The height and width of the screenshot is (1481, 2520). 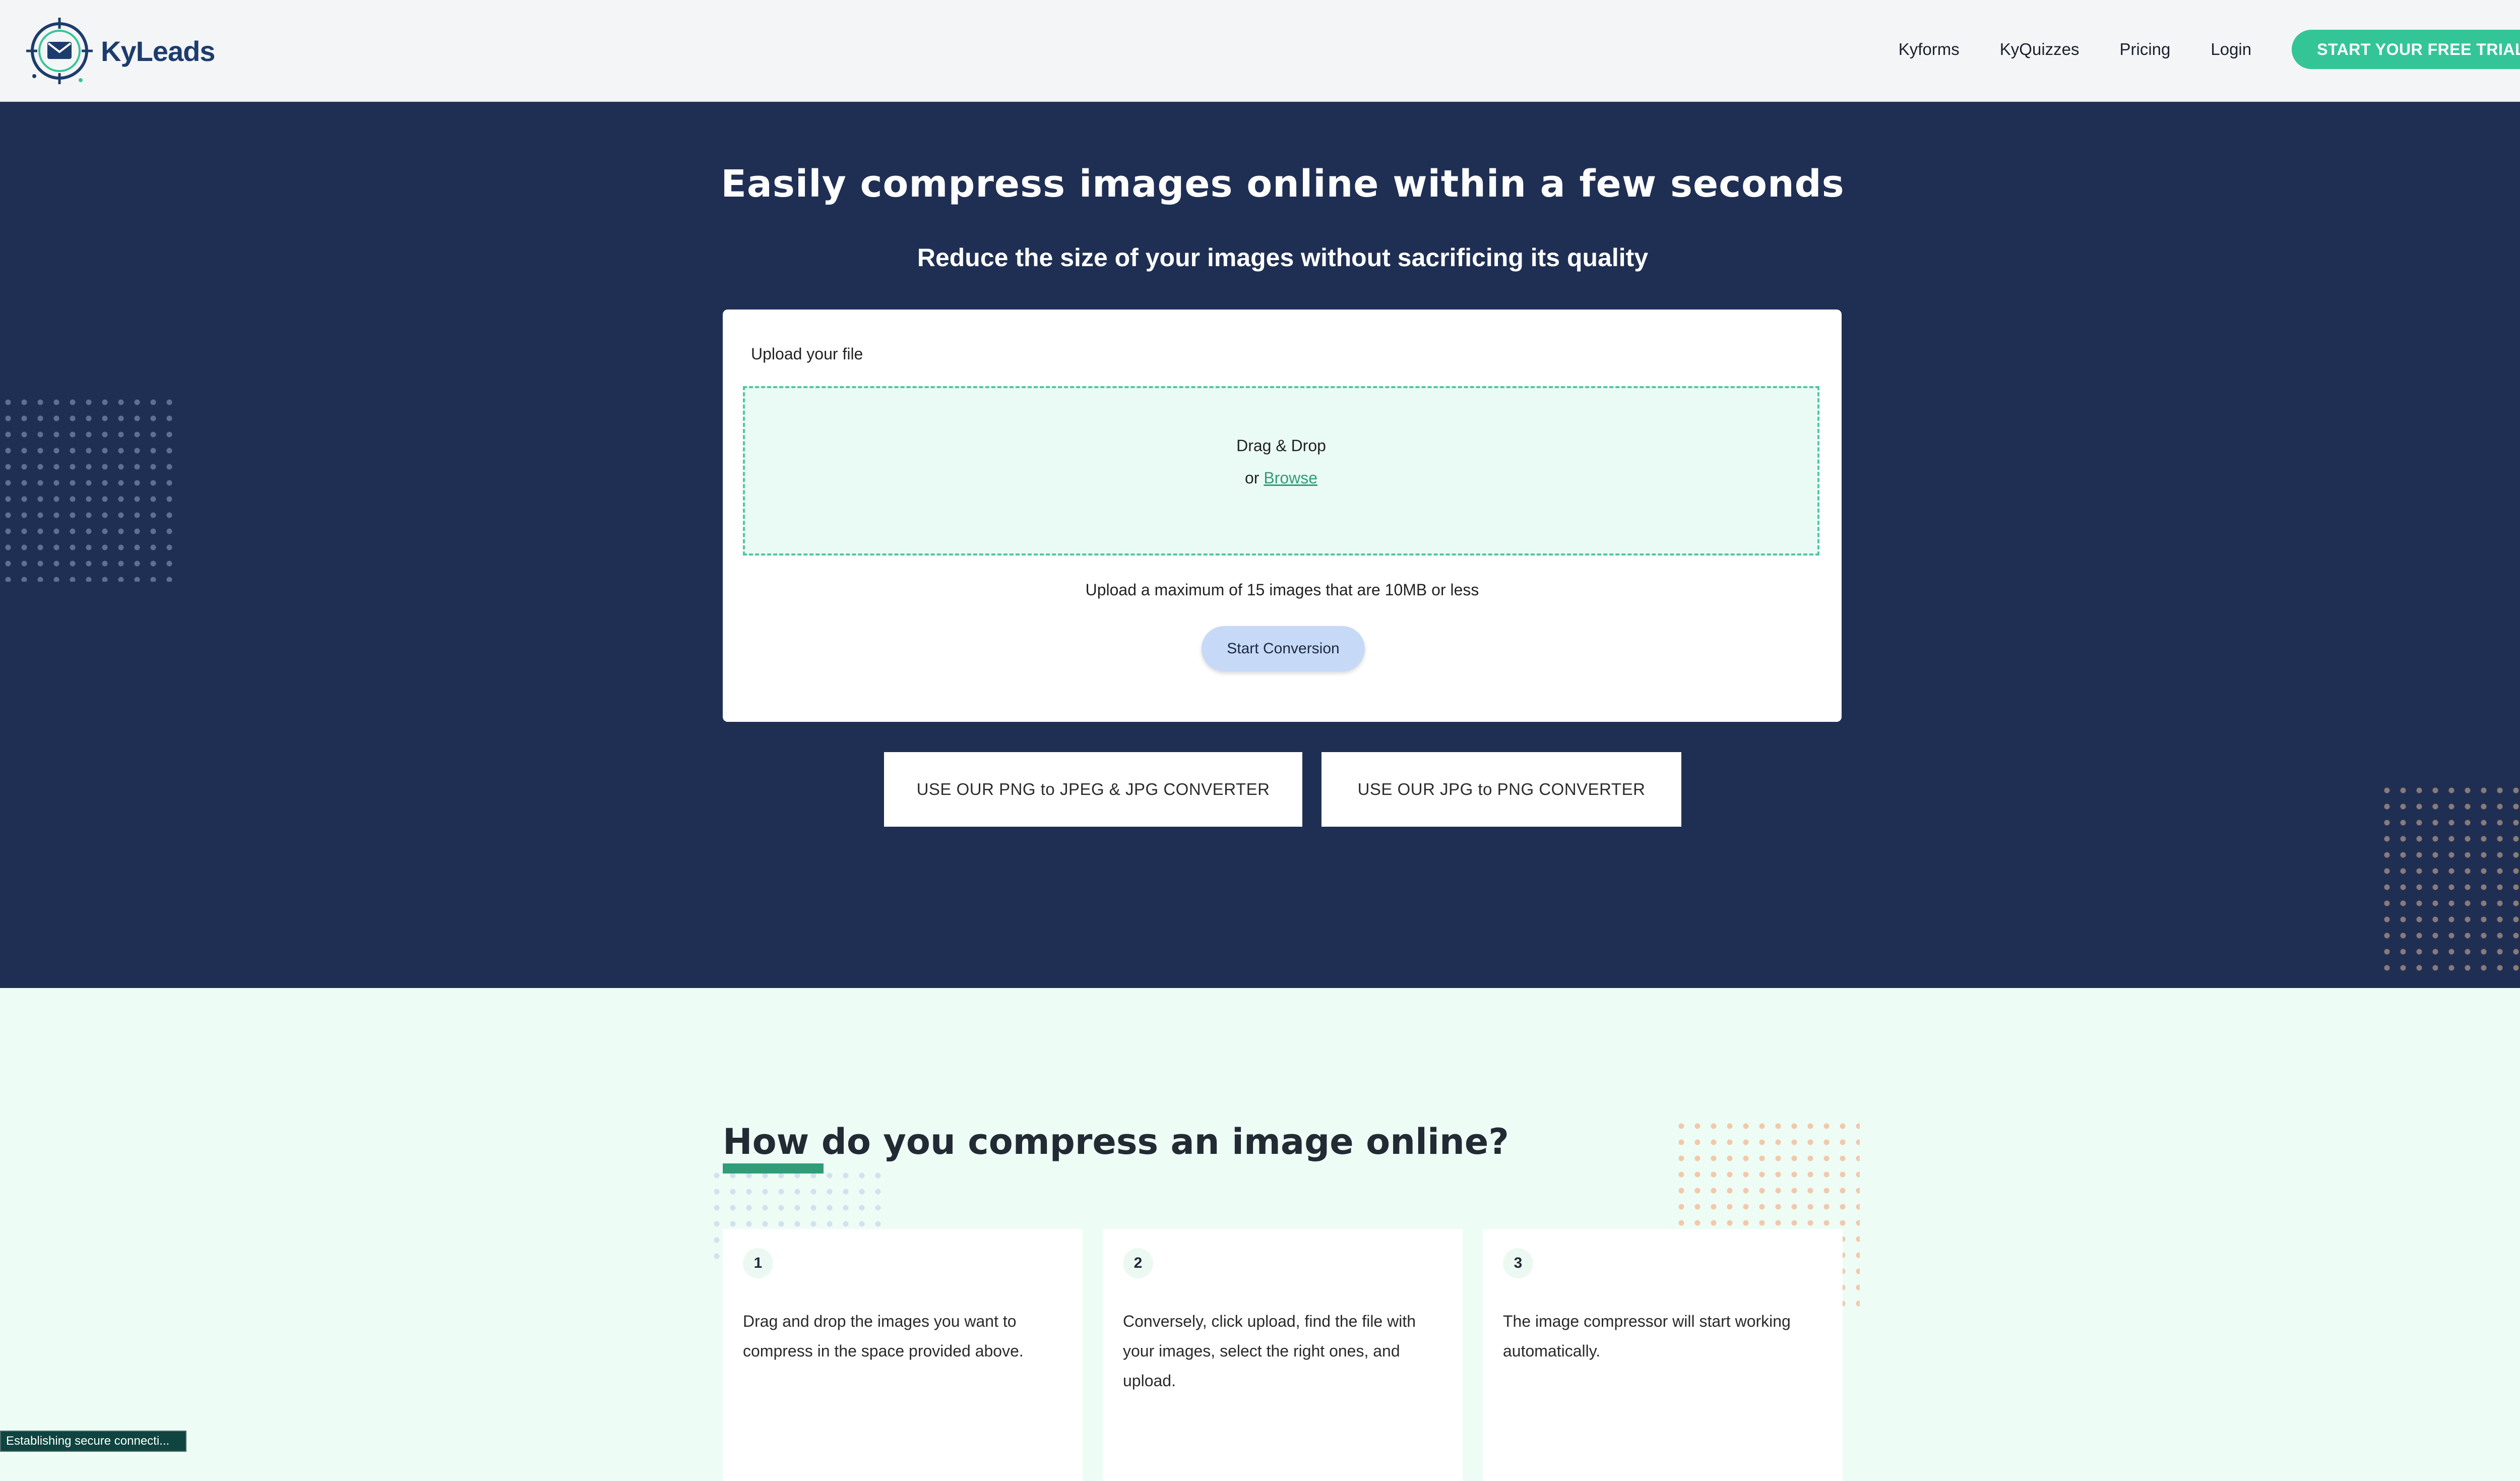 I want to click on browse-line: or Browse, so click(x=1281, y=478).